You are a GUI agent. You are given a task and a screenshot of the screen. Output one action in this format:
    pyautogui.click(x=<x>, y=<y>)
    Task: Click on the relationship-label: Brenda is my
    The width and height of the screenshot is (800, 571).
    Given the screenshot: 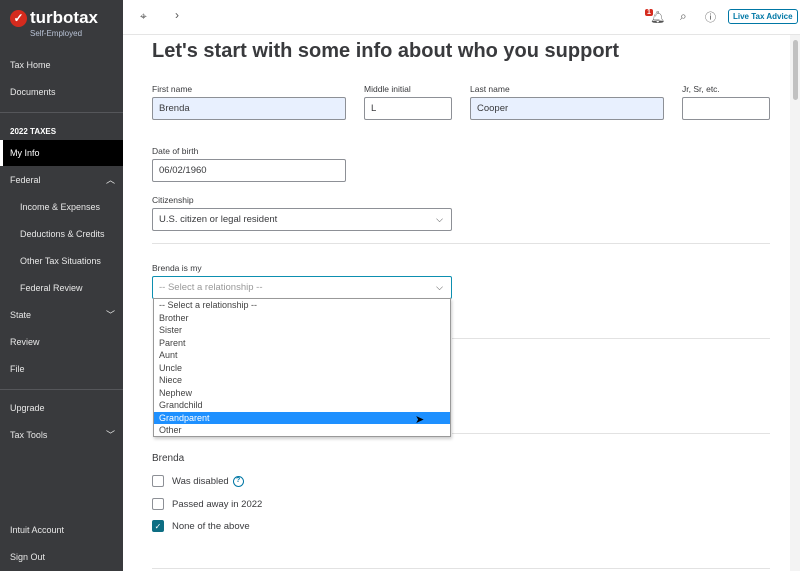 What is the action you would take?
    pyautogui.click(x=177, y=268)
    